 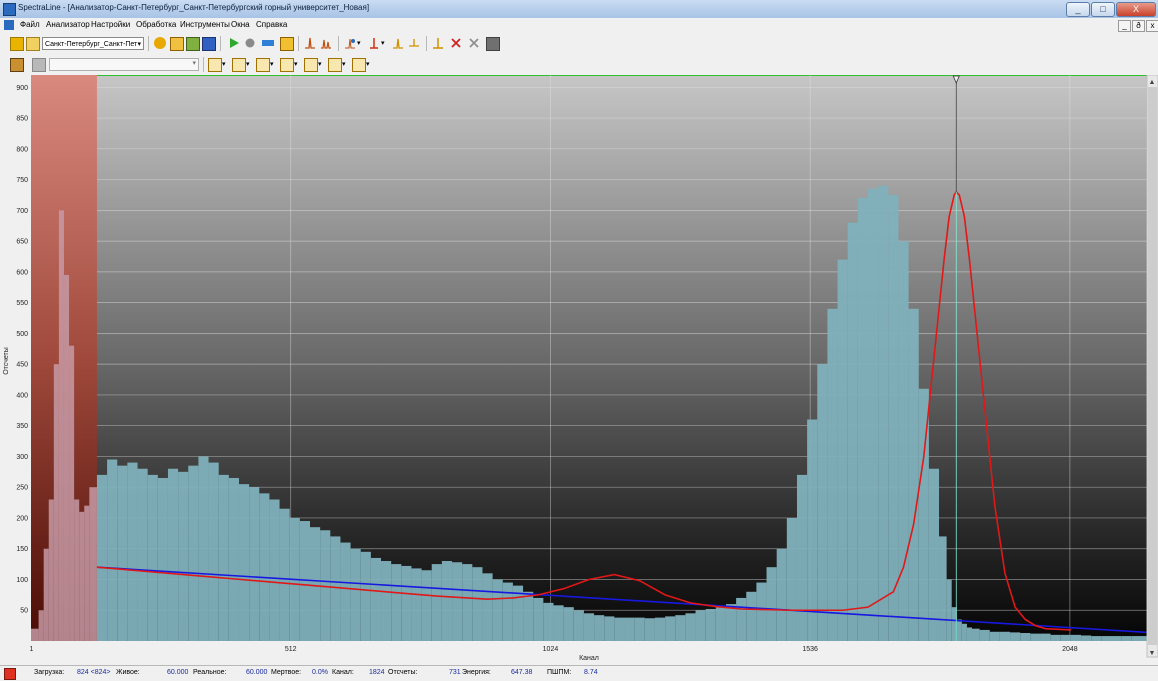 I want to click on report-icon, so click(x=177, y=44).